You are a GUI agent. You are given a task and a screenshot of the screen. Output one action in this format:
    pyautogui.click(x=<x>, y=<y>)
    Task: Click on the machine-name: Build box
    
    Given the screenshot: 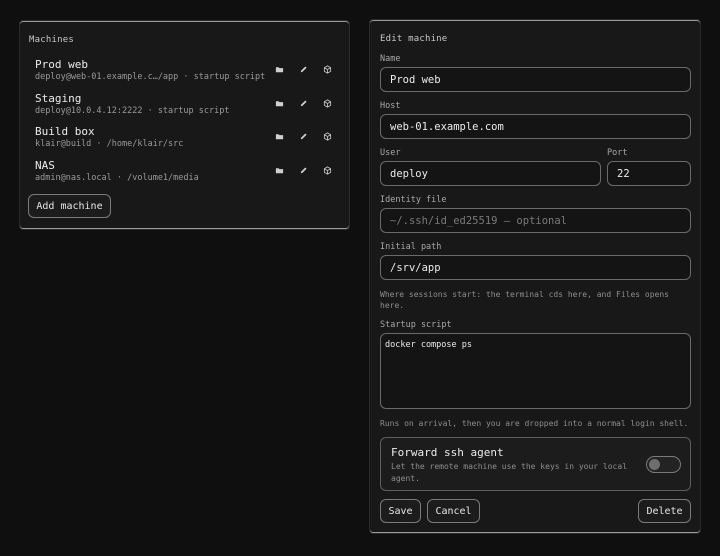 What is the action you would take?
    pyautogui.click(x=65, y=131)
    